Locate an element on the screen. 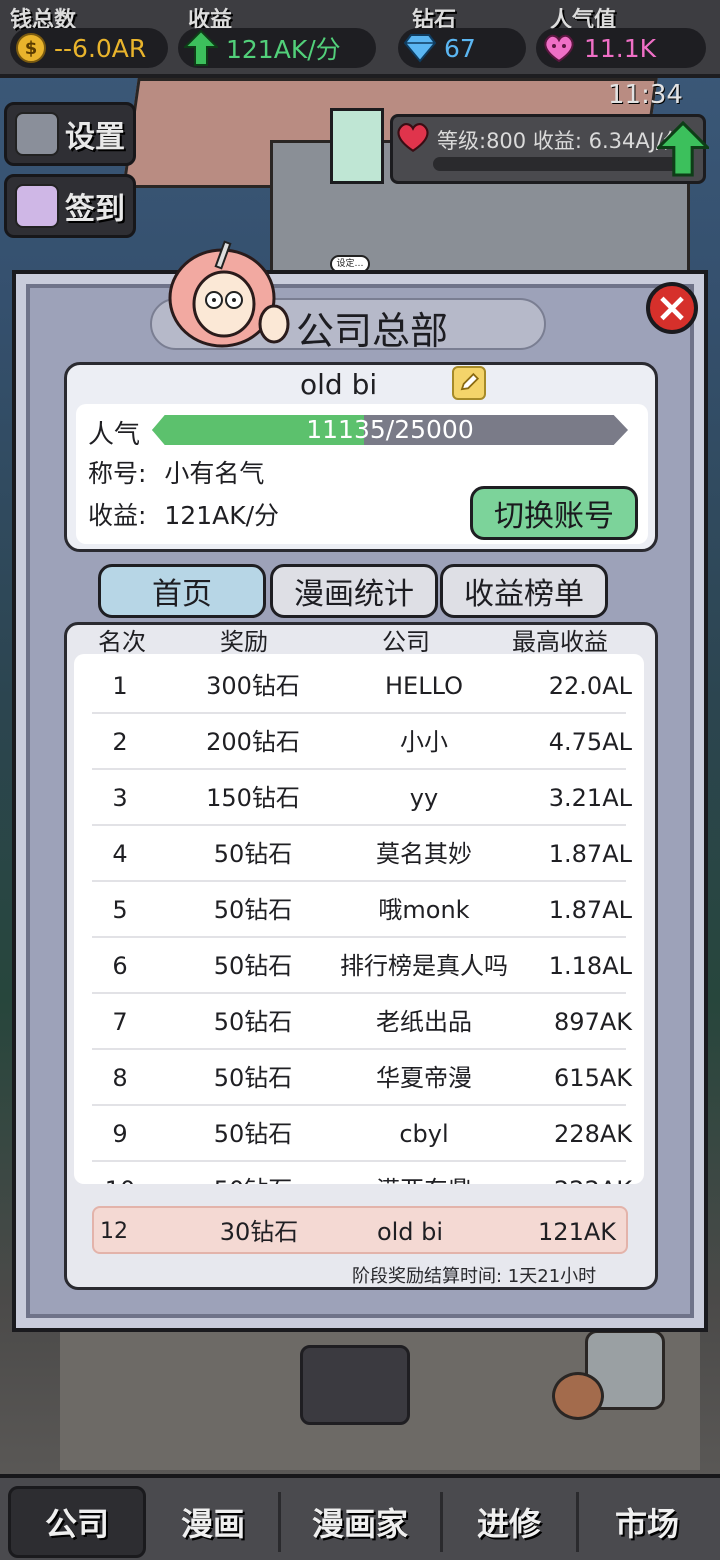  rank-cell: 7 is located at coordinates (120, 1022).